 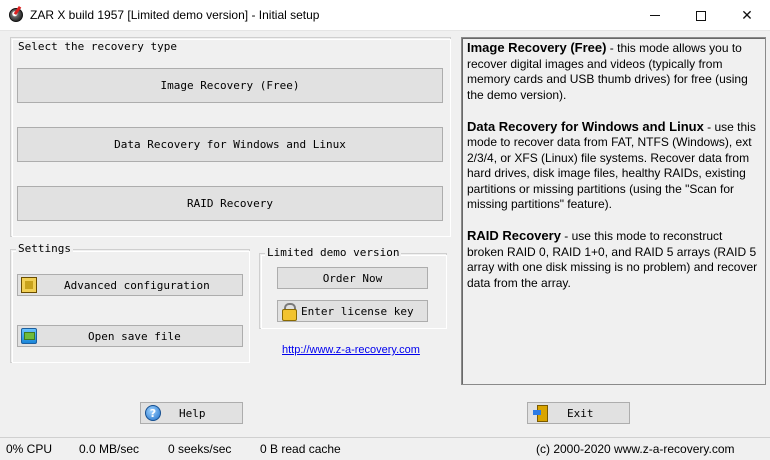 I want to click on order-now-label: Order Now, so click(x=352, y=278).